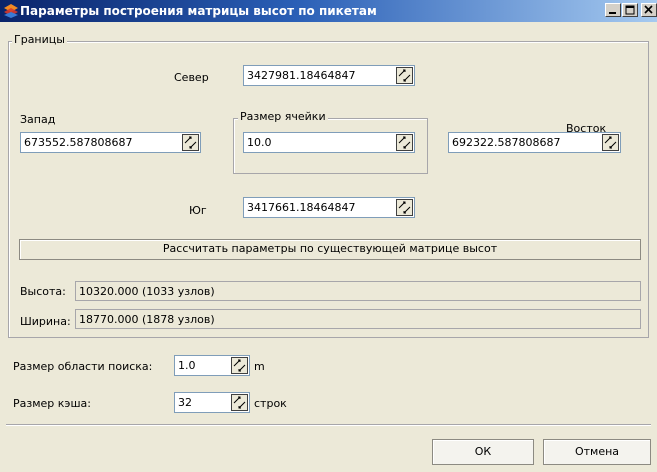 The width and height of the screenshot is (657, 472). I want to click on cell-size-input: 10.0, so click(329, 142).